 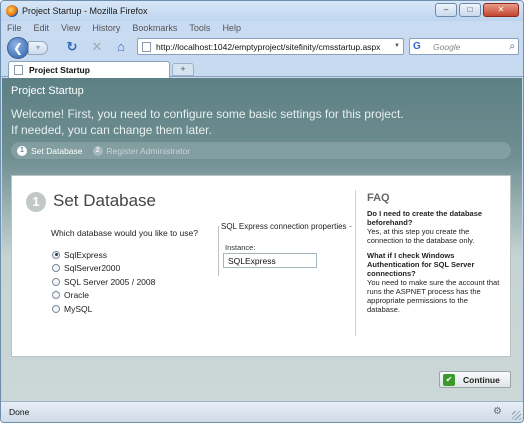 I want to click on option-label: SqlServer2000, so click(x=92, y=268).